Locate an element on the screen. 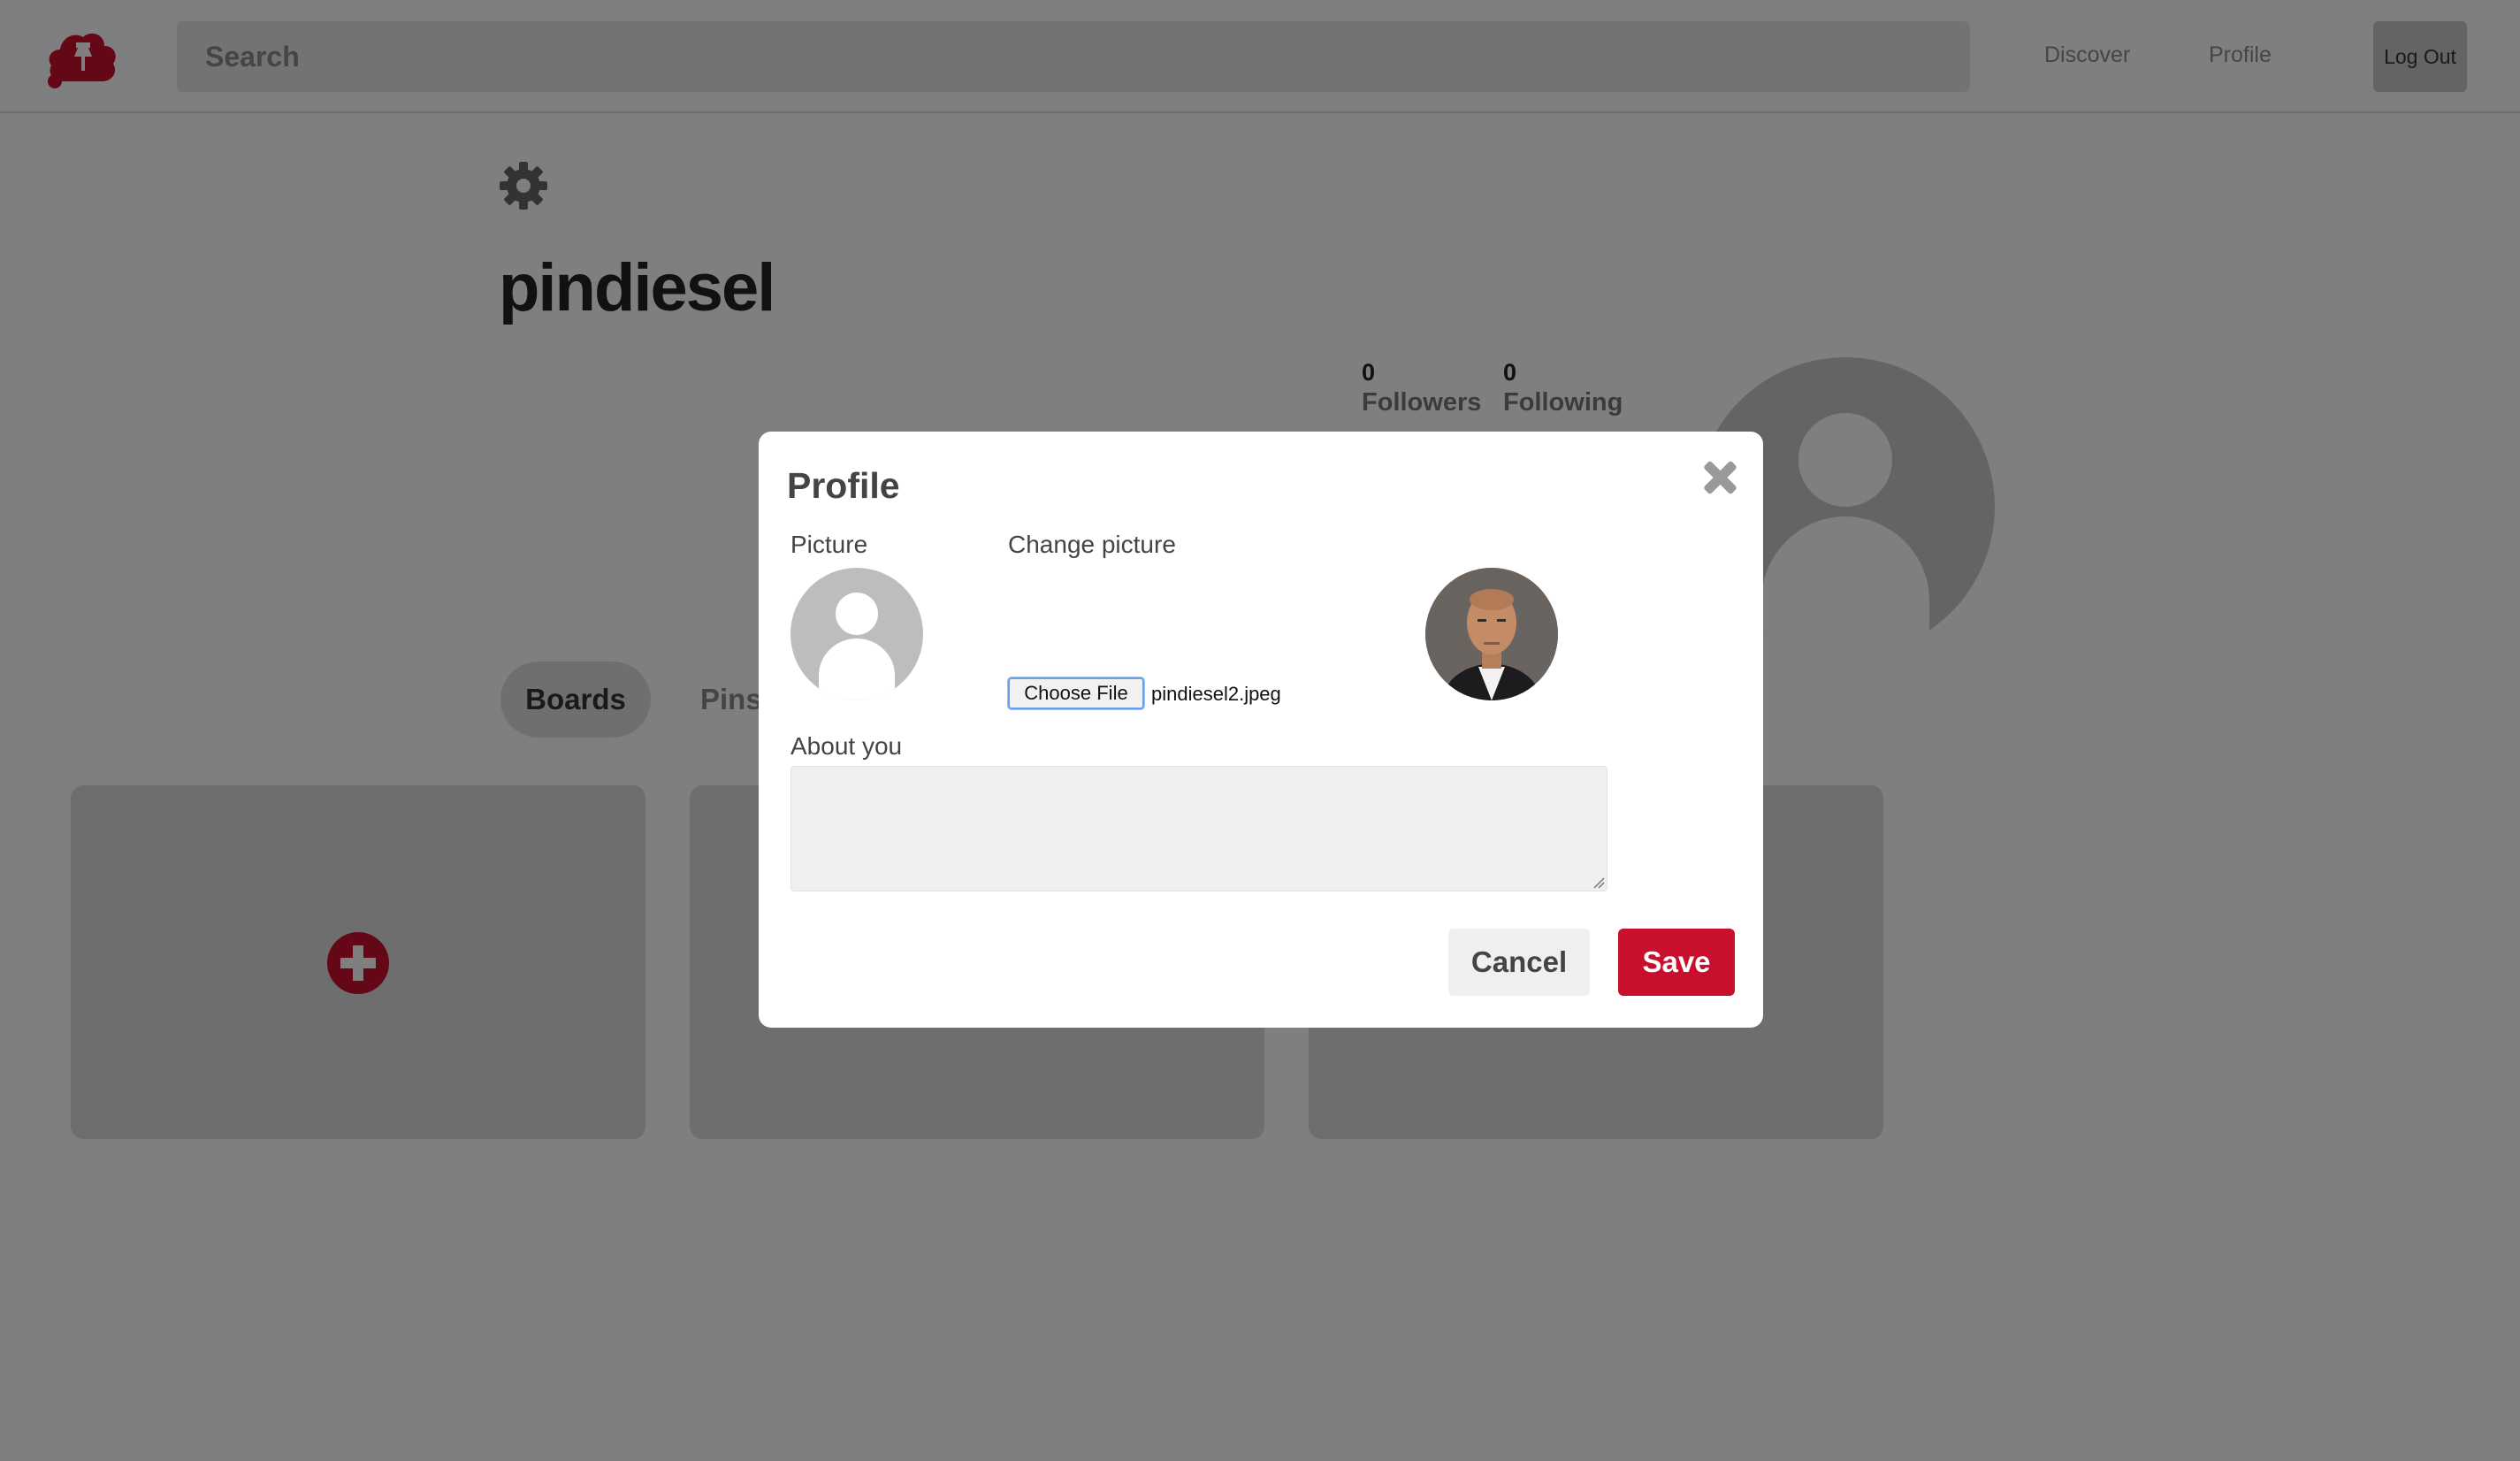  user-photo is located at coordinates (1491, 634).